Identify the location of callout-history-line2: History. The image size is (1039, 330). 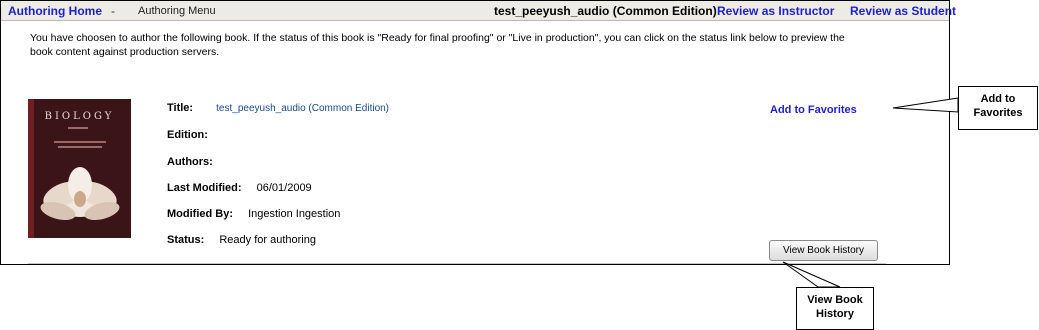
(835, 314).